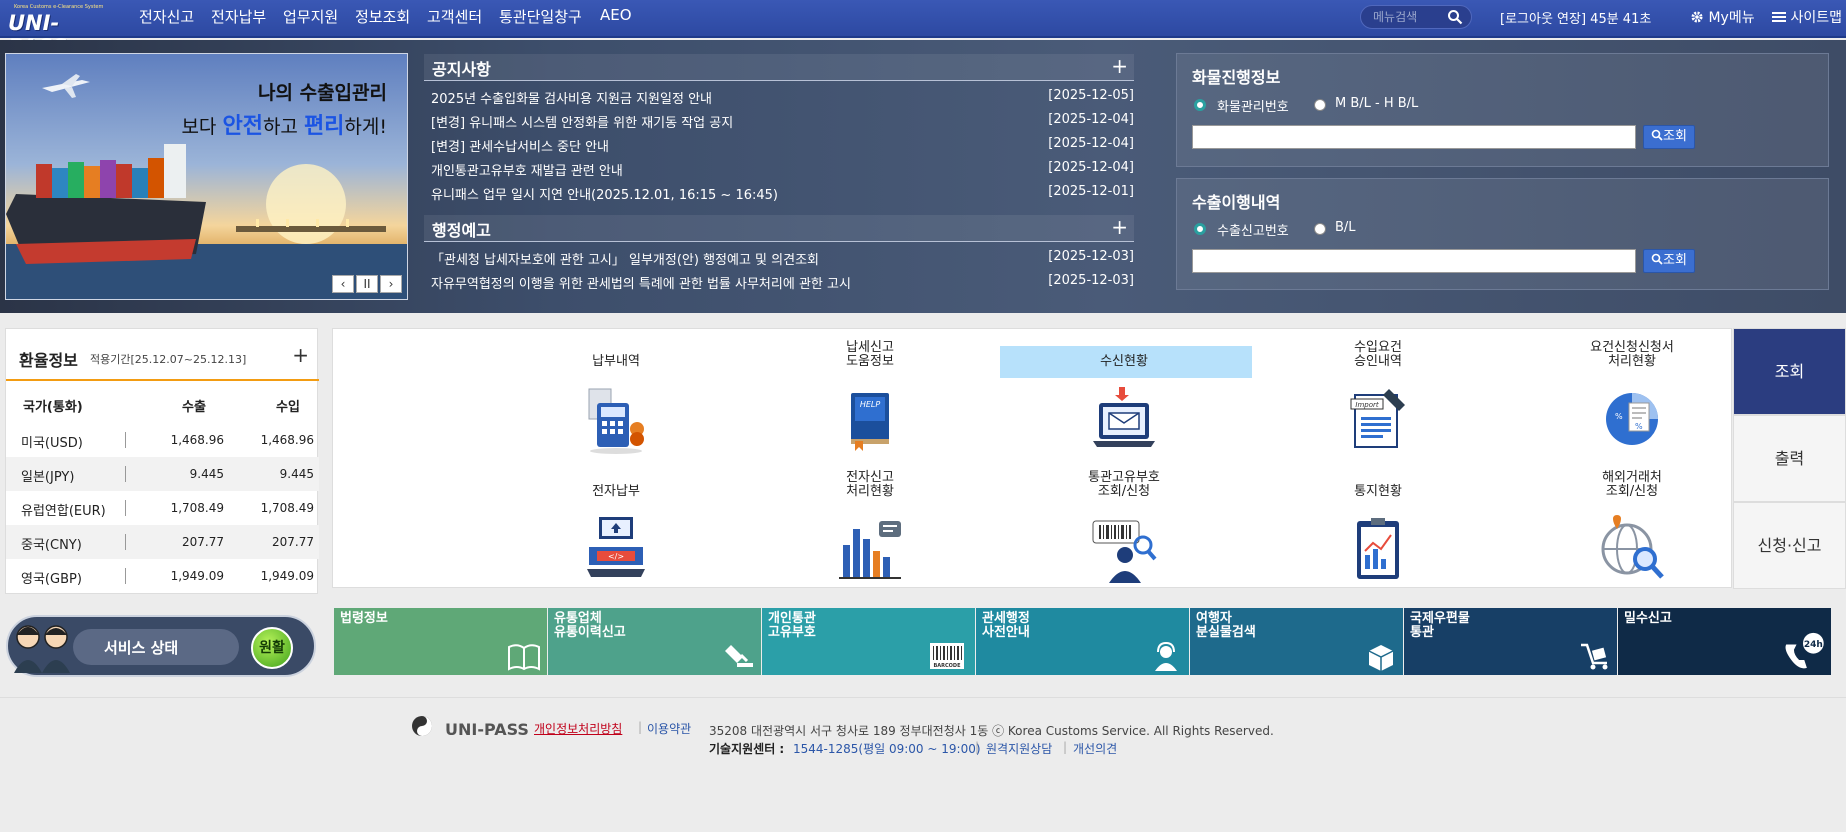 This screenshot has width=1846, height=832. What do you see at coordinates (162, 508) in the screenshot?
I see `table-row: 유럽연합(EUR) 1,708.49 1,708.49` at bounding box center [162, 508].